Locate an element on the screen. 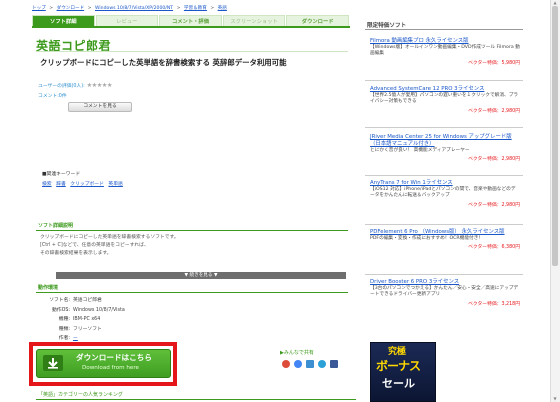 The image size is (560, 402). keyword-link: 英単語 is located at coordinates (115, 184).